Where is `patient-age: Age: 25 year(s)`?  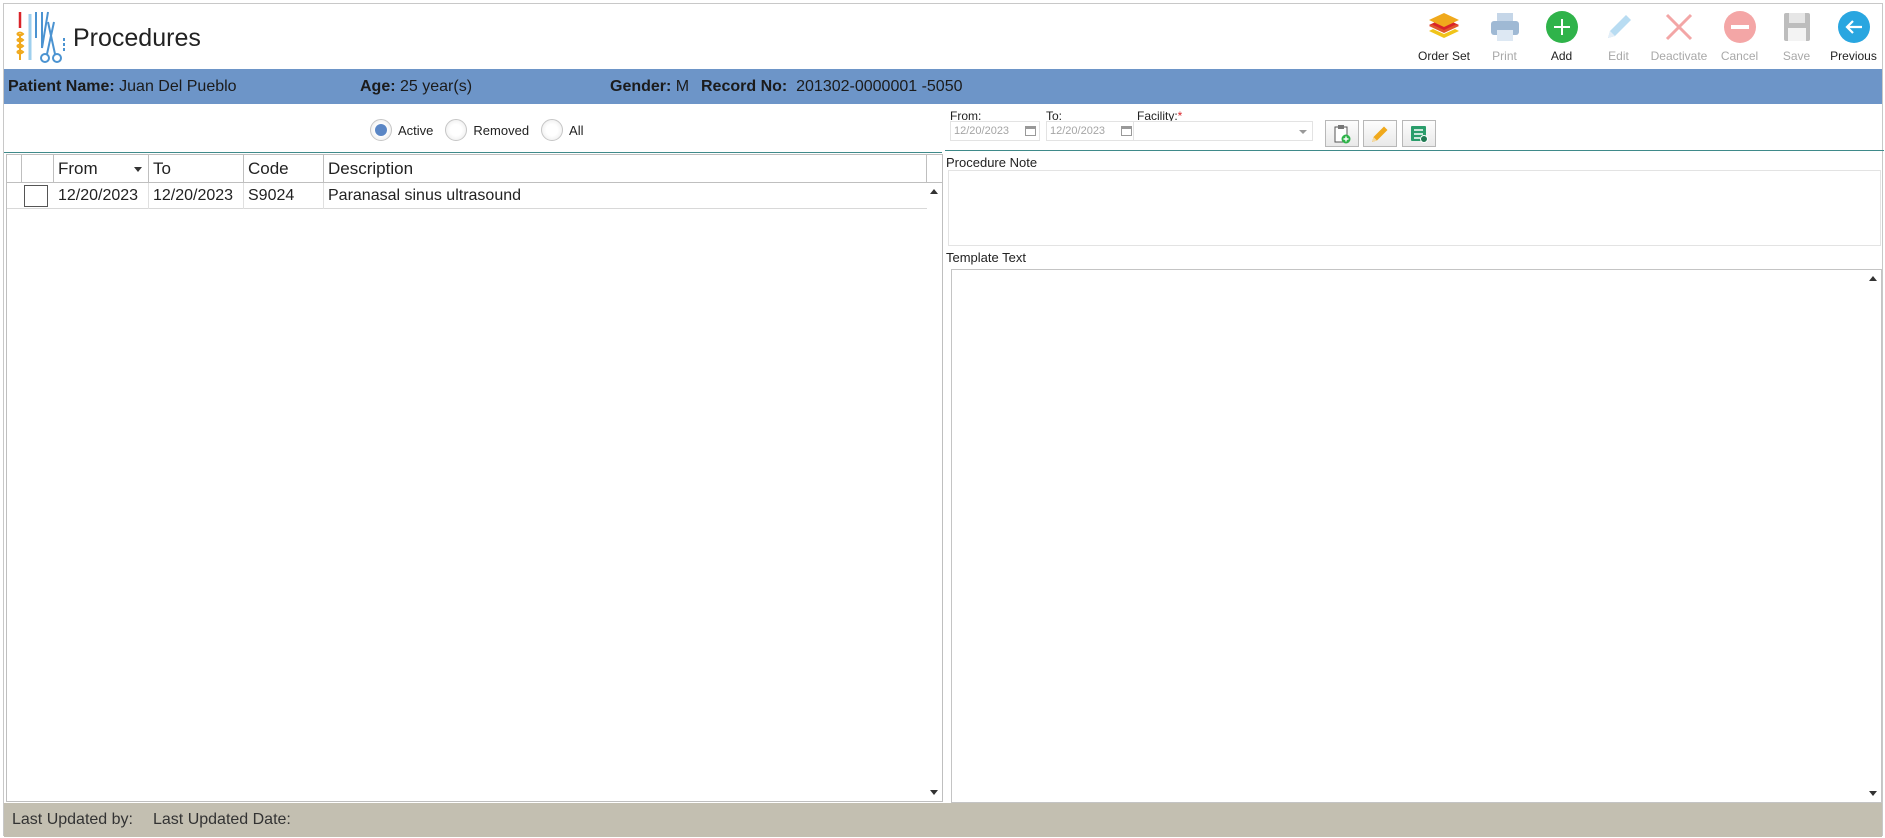 patient-age: Age: 25 year(s) is located at coordinates (416, 86).